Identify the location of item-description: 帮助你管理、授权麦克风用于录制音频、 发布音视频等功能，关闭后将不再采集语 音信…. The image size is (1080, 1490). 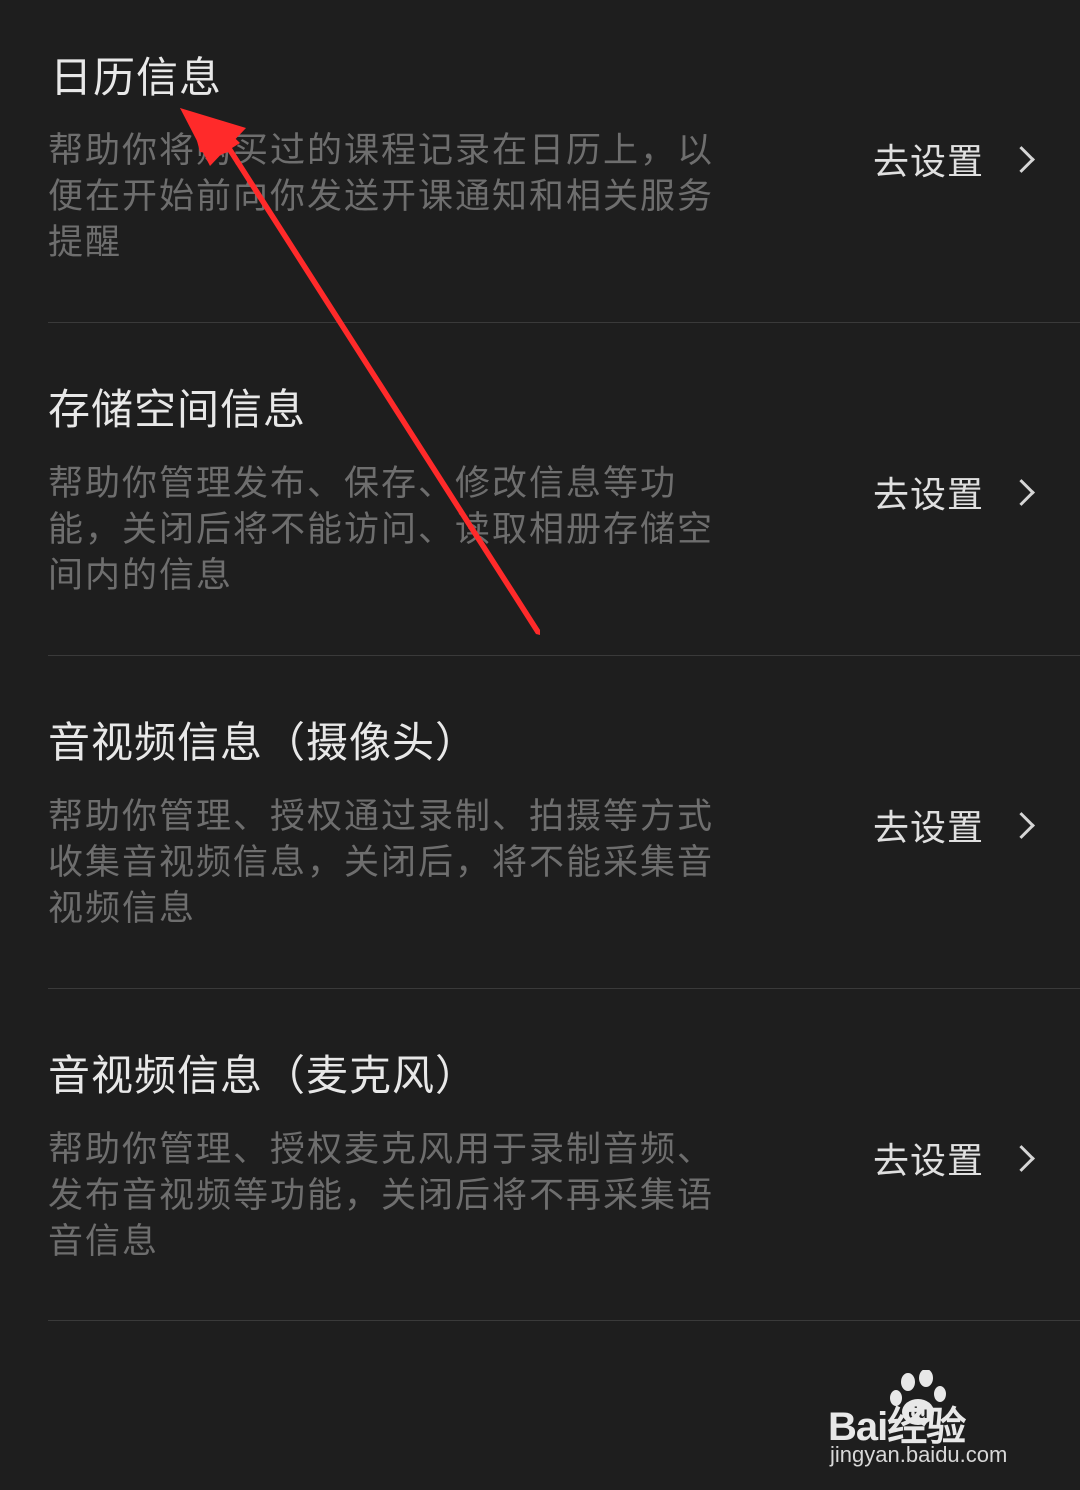
(381, 1196).